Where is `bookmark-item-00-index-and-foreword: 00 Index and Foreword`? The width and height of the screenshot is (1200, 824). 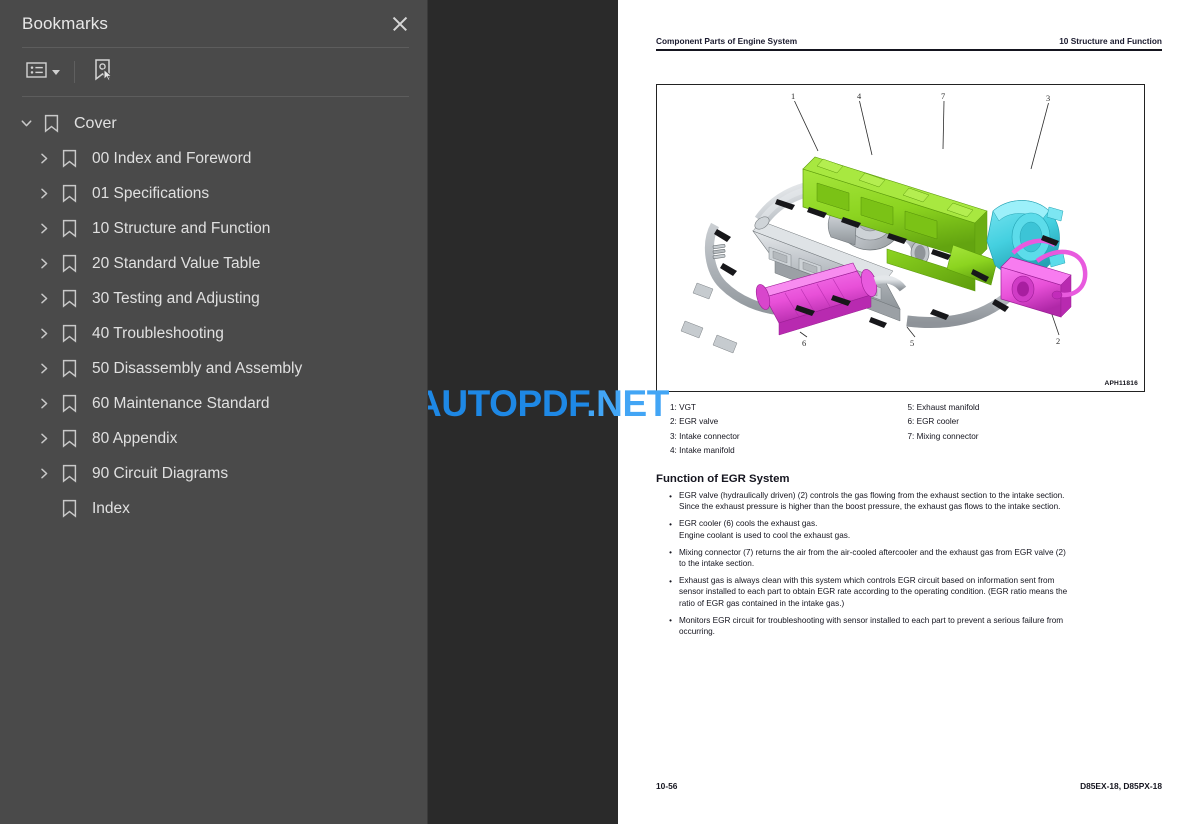
bookmark-item-00-index-and-foreword: 00 Index and Foreword is located at coordinates (213, 158).